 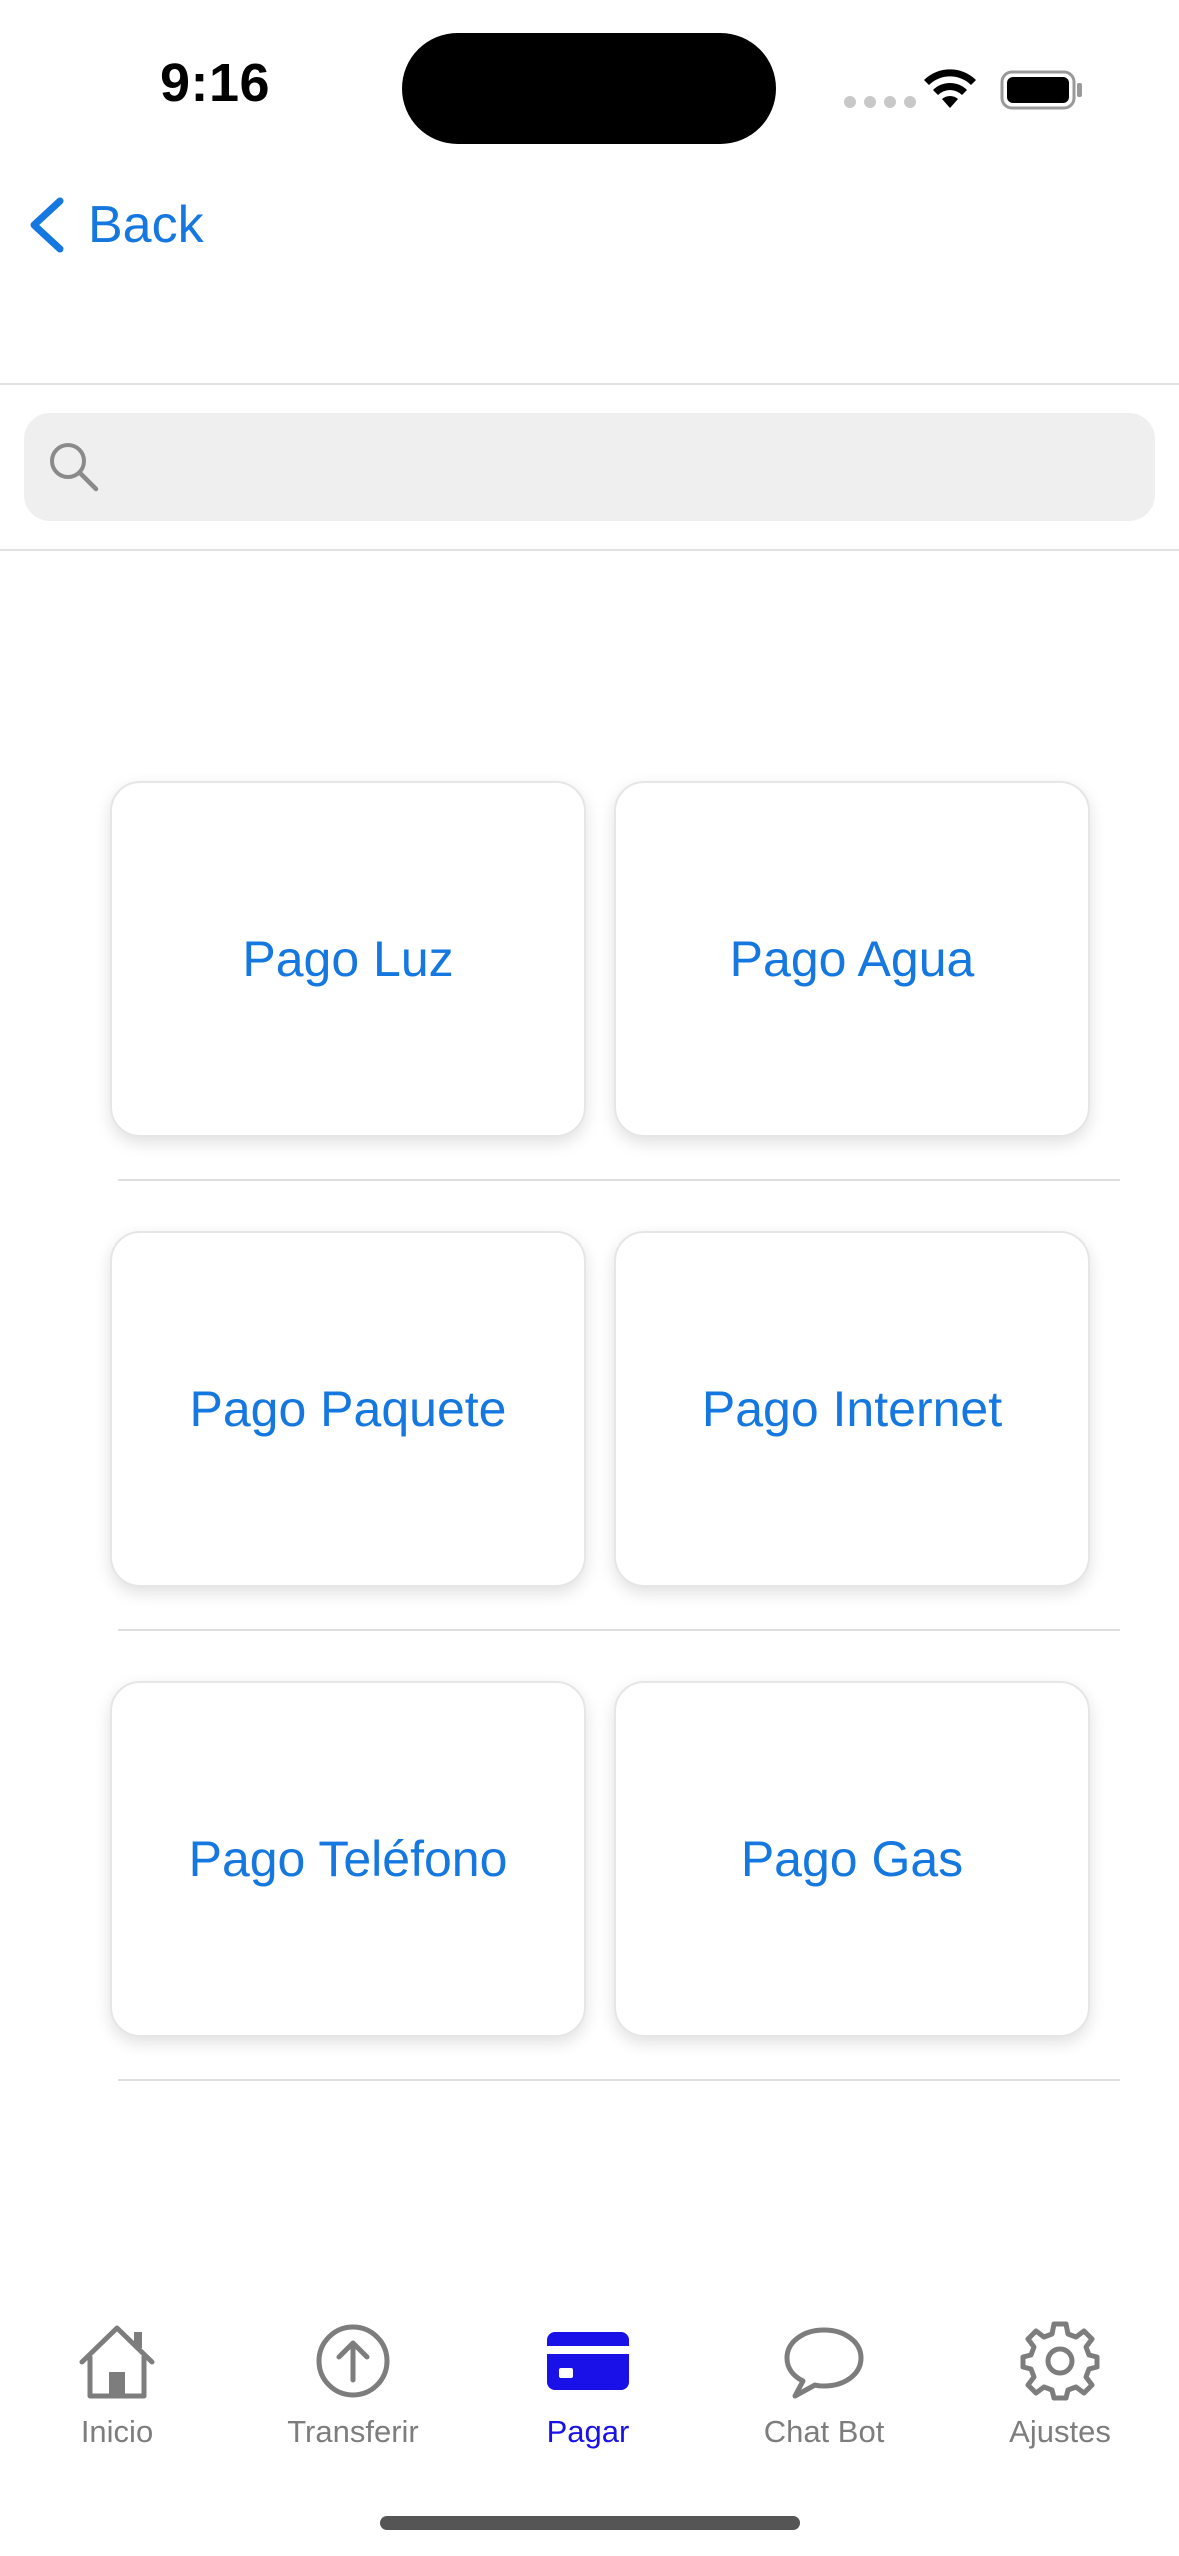 I want to click on pago-telefono-button: Pago Teléfono, so click(x=348, y=1859).